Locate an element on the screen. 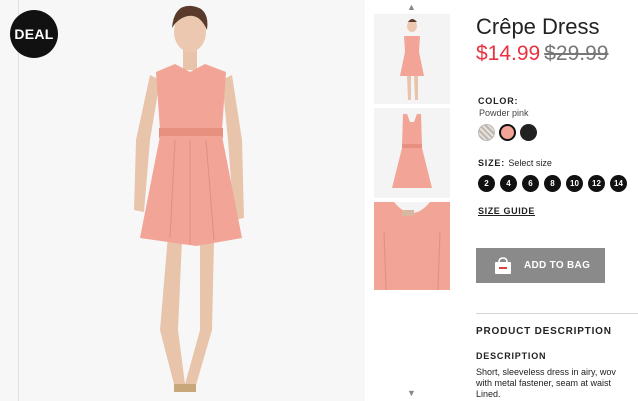 This screenshot has height=401, width=638. thumb-detail-image is located at coordinates (412, 246).